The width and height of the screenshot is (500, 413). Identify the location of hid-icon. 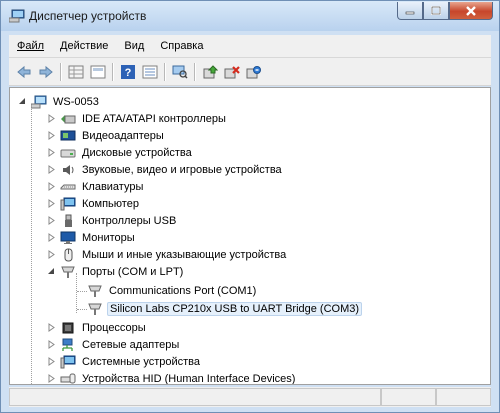
(68, 378).